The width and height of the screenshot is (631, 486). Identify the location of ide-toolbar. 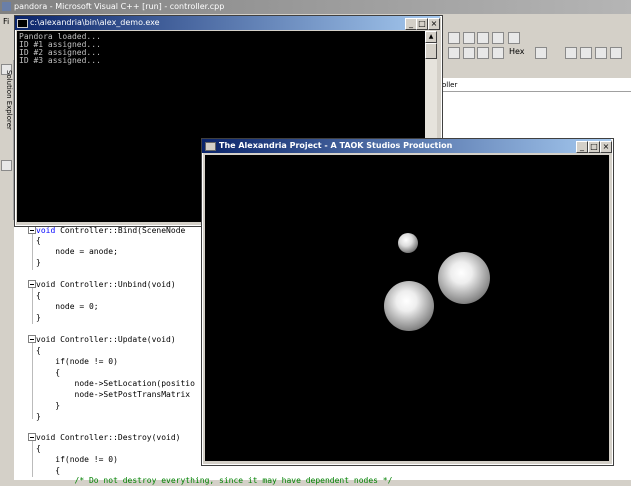
(535, 52).